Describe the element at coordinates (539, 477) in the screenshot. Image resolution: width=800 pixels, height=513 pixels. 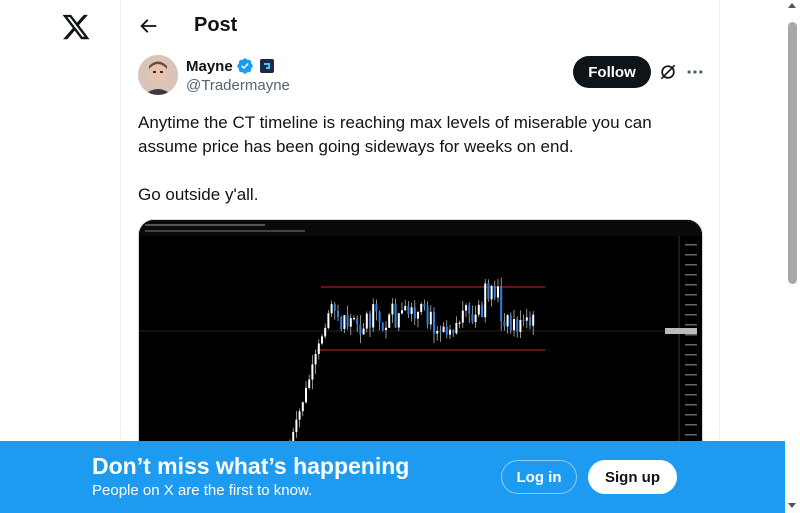
I see `login-button: Log in` at that location.